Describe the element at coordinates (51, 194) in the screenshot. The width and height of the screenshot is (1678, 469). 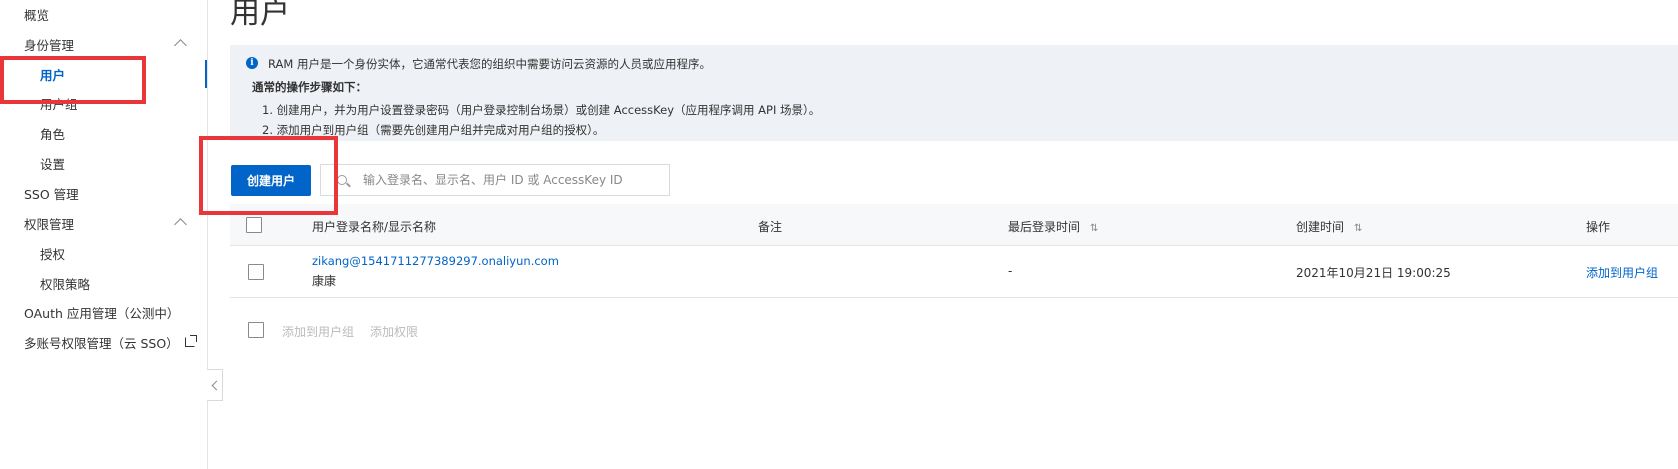
I see `sidebar-item-label: SSO 管理` at that location.